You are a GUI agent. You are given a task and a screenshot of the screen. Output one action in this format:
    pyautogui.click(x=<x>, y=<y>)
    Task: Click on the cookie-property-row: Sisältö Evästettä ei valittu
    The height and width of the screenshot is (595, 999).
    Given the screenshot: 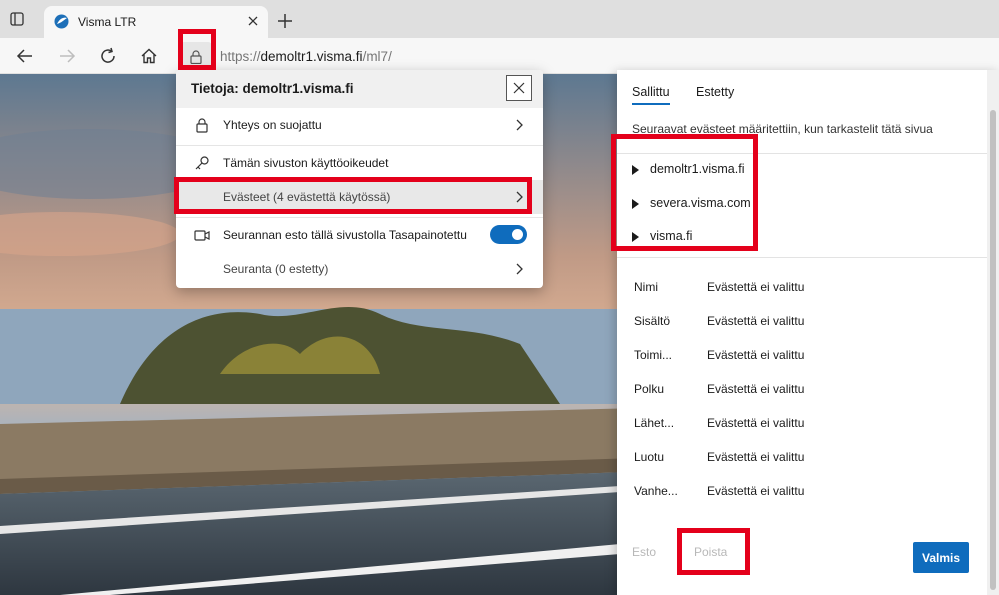 What is the action you would take?
    pyautogui.click(x=804, y=323)
    